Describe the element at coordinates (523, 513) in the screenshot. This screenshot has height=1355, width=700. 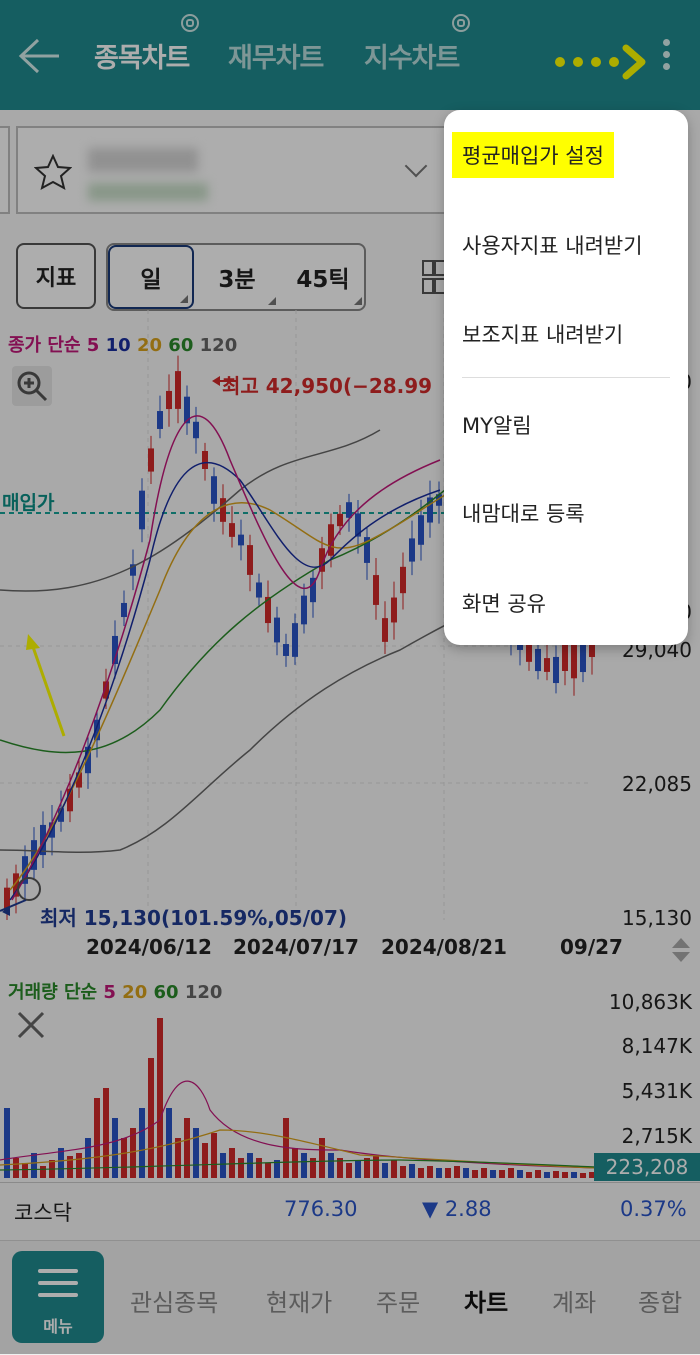
I see `menu-item-custom-register: 내맘대로 등록` at that location.